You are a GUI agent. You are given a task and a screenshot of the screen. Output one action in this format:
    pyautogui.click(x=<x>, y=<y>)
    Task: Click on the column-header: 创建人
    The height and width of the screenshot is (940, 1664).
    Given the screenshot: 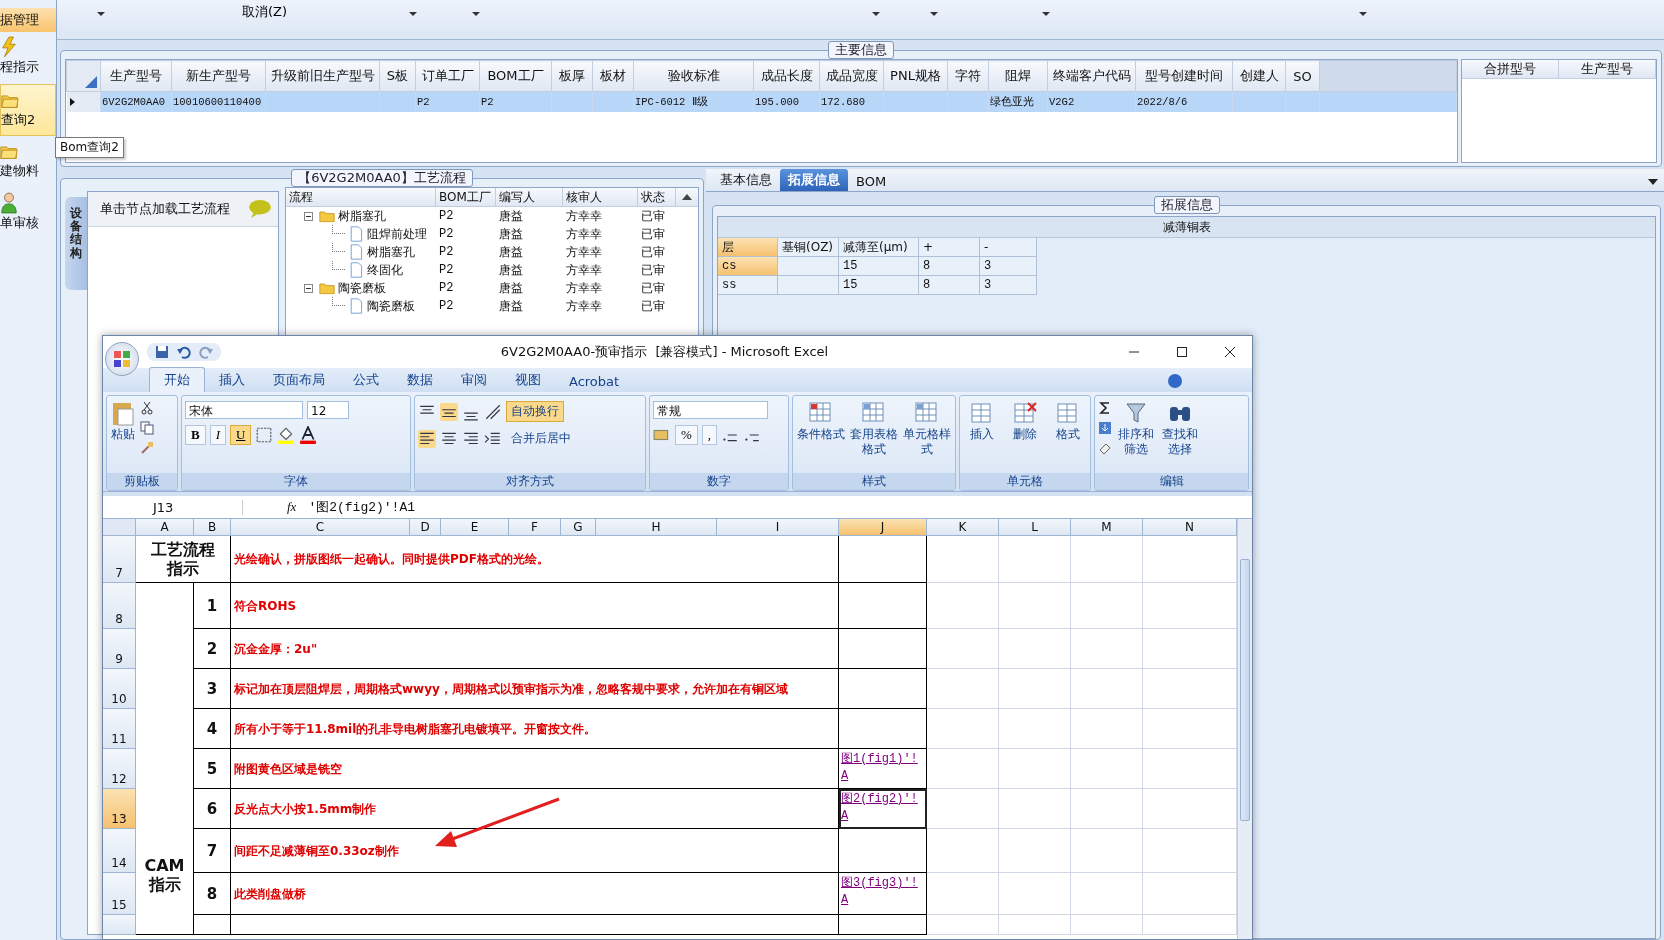 What is the action you would take?
    pyautogui.click(x=1259, y=76)
    